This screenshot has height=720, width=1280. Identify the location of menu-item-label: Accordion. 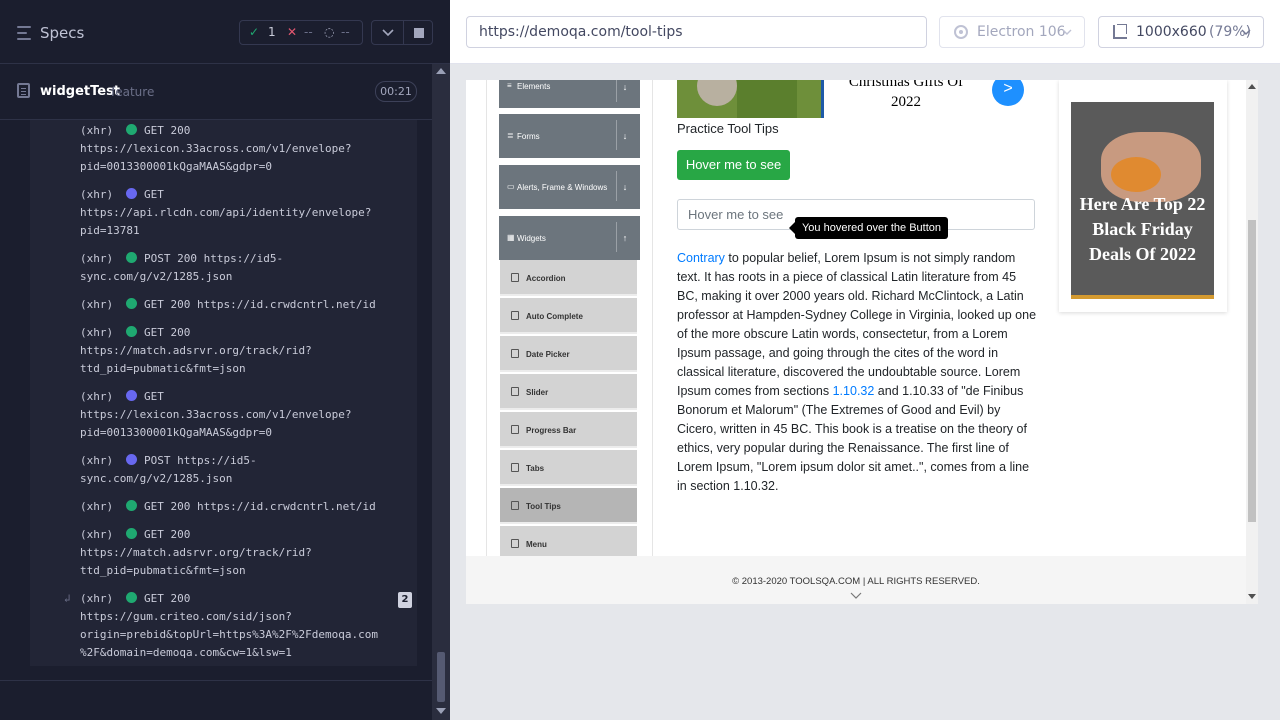
(546, 278).